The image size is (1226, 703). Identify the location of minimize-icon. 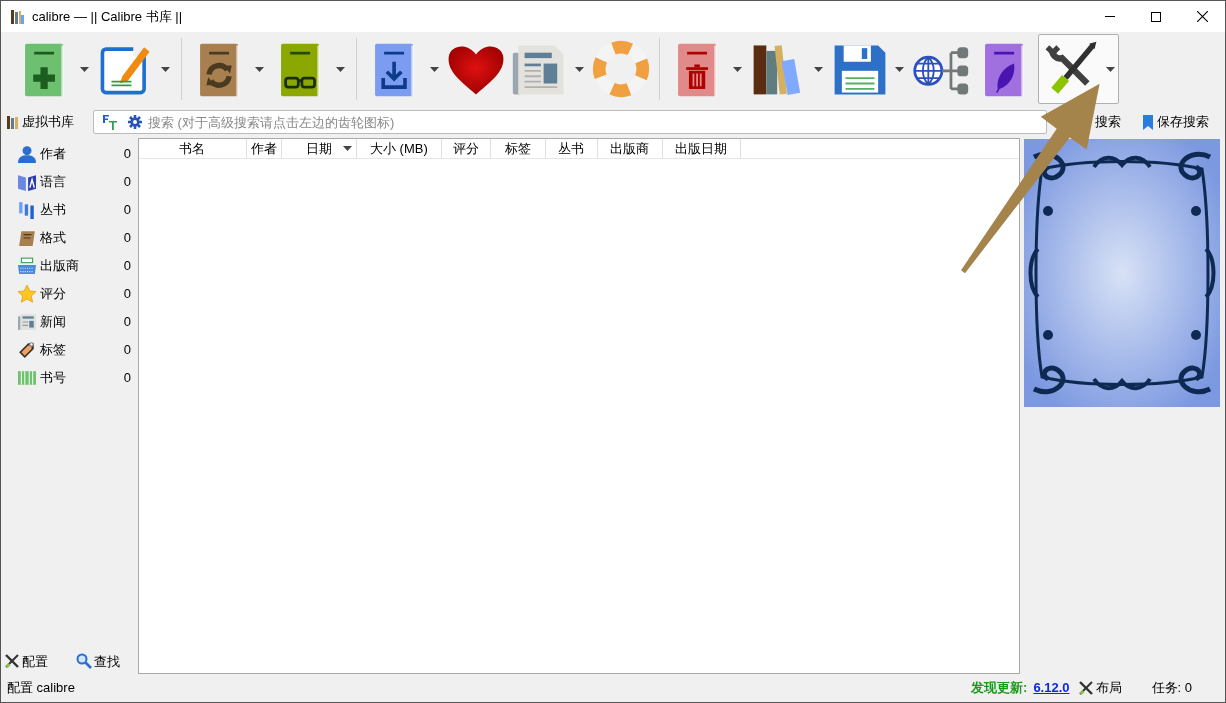
(1110, 16).